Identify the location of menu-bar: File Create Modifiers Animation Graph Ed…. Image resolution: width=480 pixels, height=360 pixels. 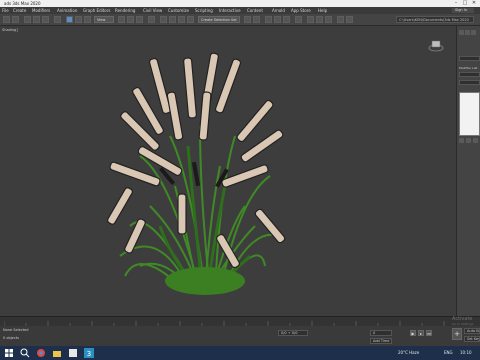
(240, 10).